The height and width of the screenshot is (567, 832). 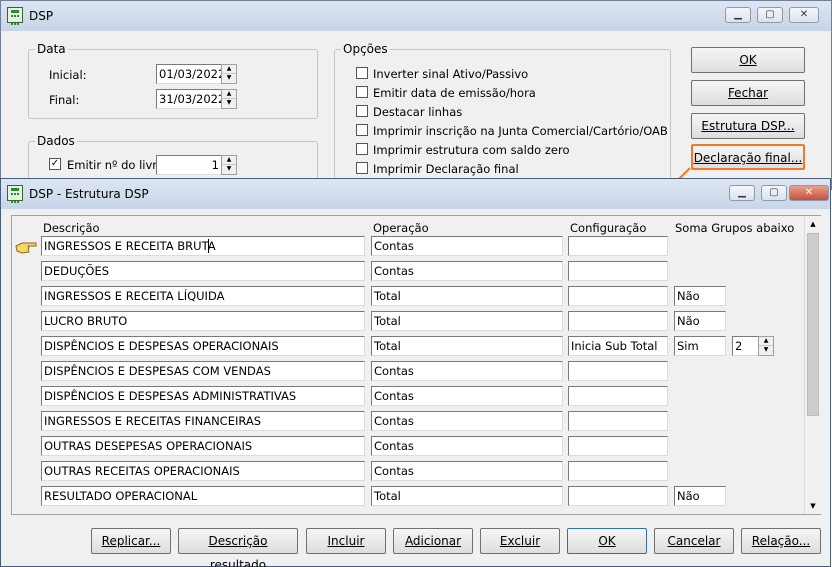 What do you see at coordinates (813, 324) in the screenshot?
I see `scroll-thumb` at bounding box center [813, 324].